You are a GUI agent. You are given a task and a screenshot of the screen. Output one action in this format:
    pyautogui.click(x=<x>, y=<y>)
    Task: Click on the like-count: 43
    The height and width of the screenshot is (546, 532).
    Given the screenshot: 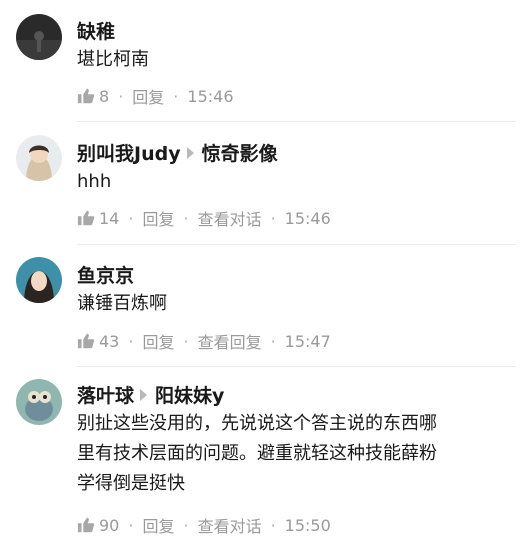 What is the action you would take?
    pyautogui.click(x=109, y=341)
    